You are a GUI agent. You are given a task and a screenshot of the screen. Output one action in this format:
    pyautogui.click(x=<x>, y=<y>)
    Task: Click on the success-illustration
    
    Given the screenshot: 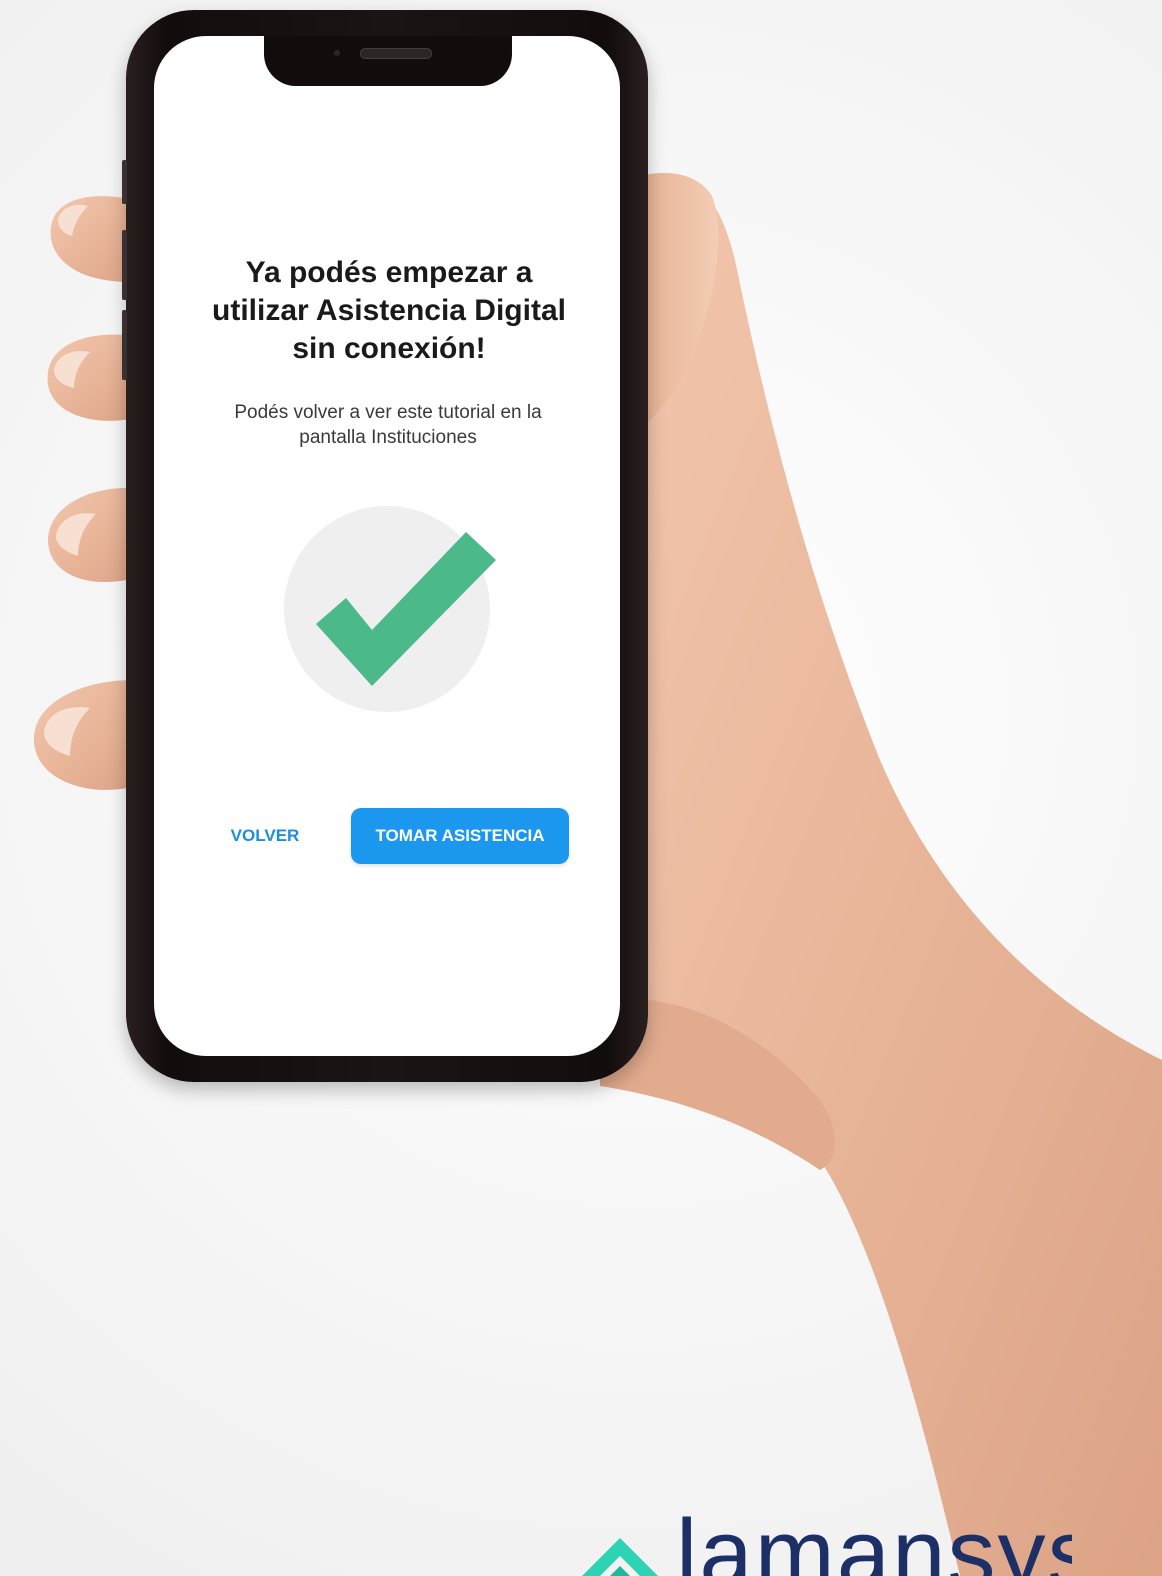 What is the action you would take?
    pyautogui.click(x=394, y=611)
    